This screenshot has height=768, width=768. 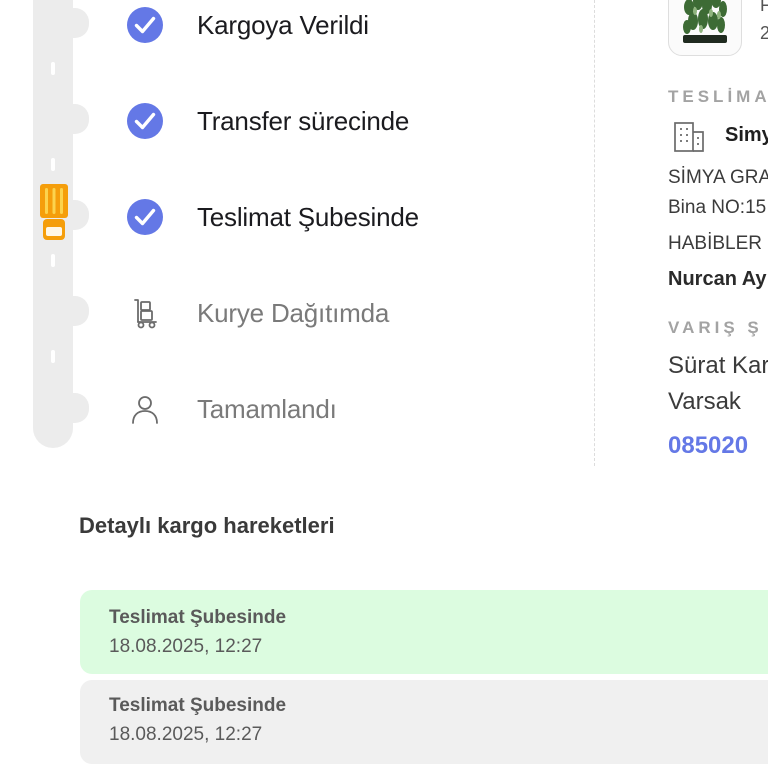 What do you see at coordinates (705, 21) in the screenshot?
I see `plant-icon` at bounding box center [705, 21].